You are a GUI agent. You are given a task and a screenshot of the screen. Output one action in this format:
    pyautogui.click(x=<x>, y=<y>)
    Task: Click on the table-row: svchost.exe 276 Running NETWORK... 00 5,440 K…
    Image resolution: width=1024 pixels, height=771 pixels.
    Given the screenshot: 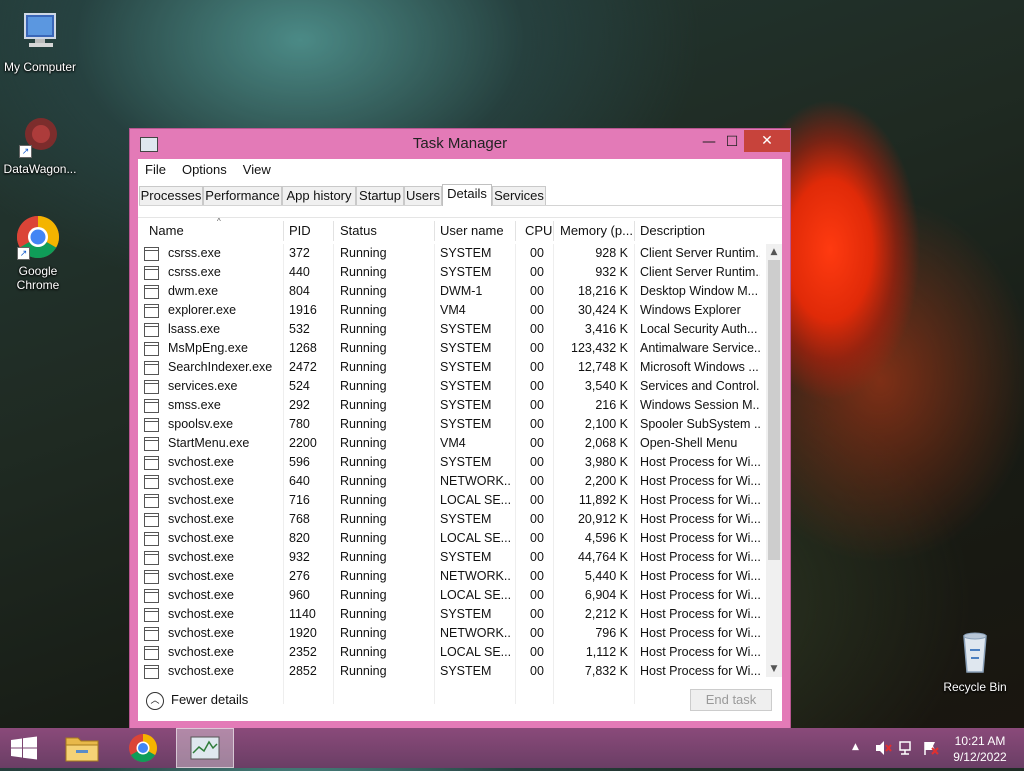 What is the action you would take?
    pyautogui.click(x=450, y=576)
    